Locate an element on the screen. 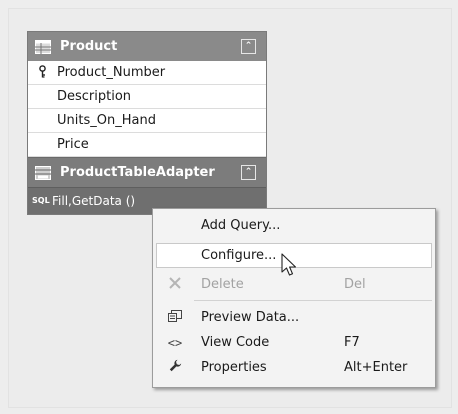 The image size is (458, 414). column-row: Description is located at coordinates (147, 97).